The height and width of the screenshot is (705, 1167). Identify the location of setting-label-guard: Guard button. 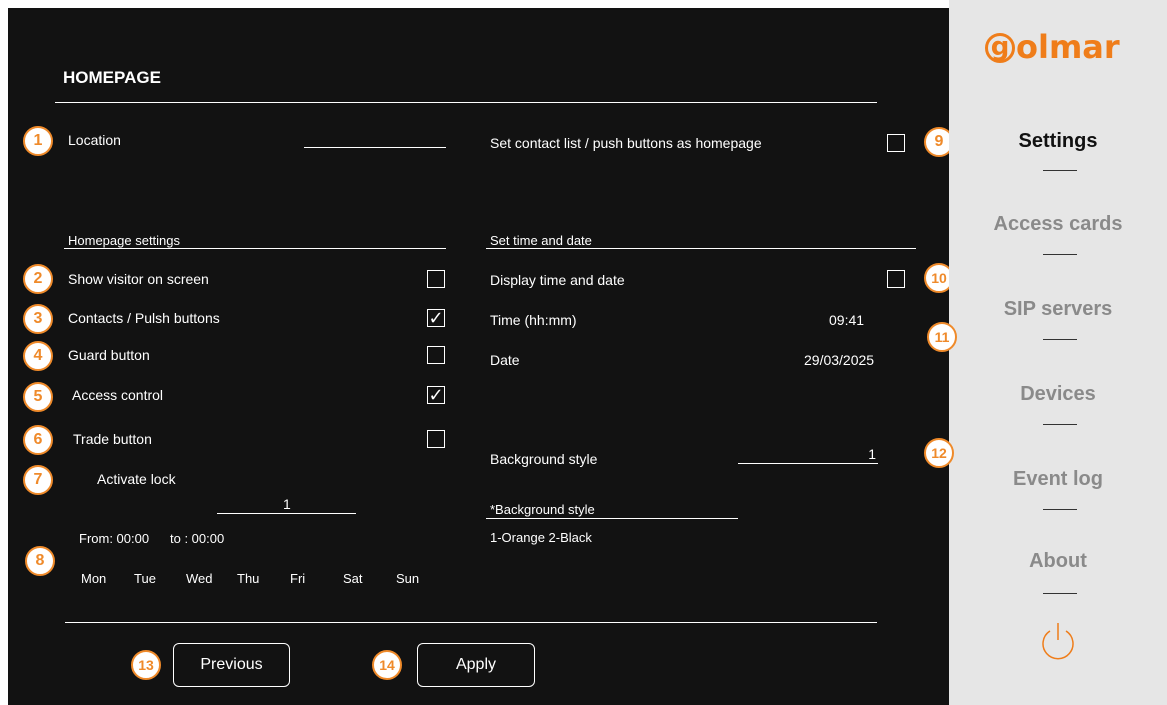
(109, 355).